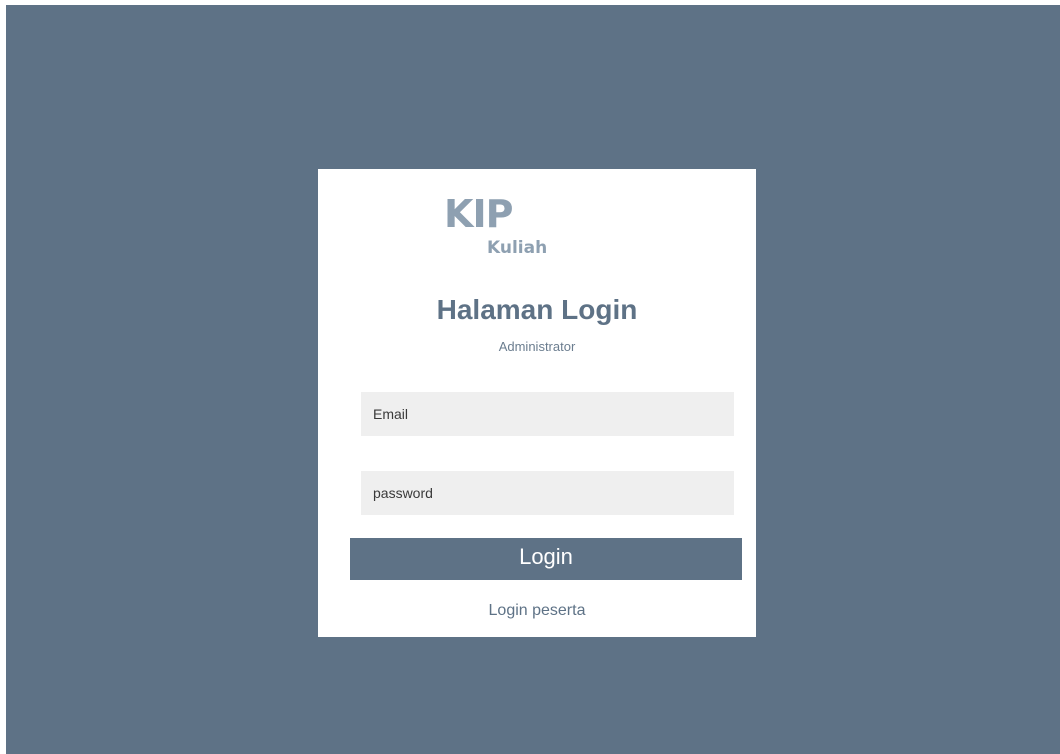 The height and width of the screenshot is (754, 1060). Describe the element at coordinates (478, 214) in the screenshot. I see `logo-kip-text: KIP` at that location.